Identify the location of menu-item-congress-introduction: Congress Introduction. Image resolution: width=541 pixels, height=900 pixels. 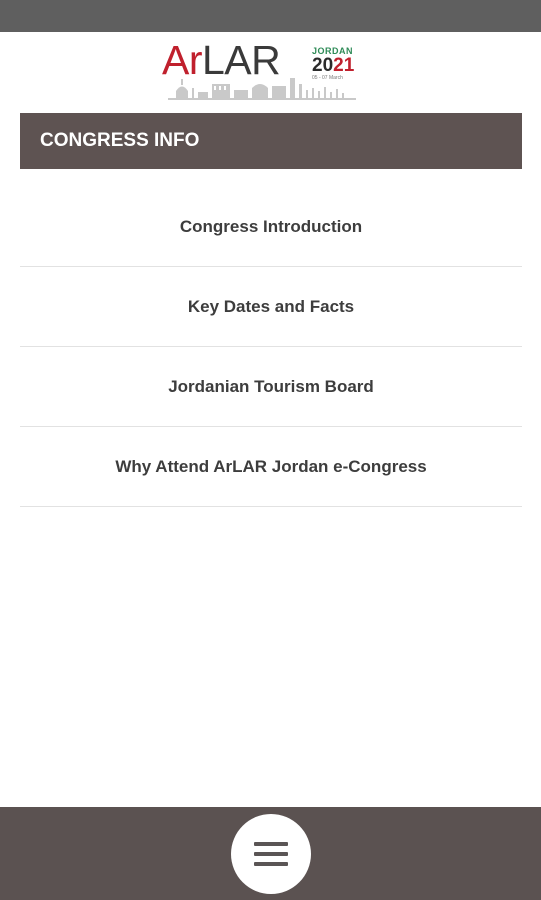
(271, 227).